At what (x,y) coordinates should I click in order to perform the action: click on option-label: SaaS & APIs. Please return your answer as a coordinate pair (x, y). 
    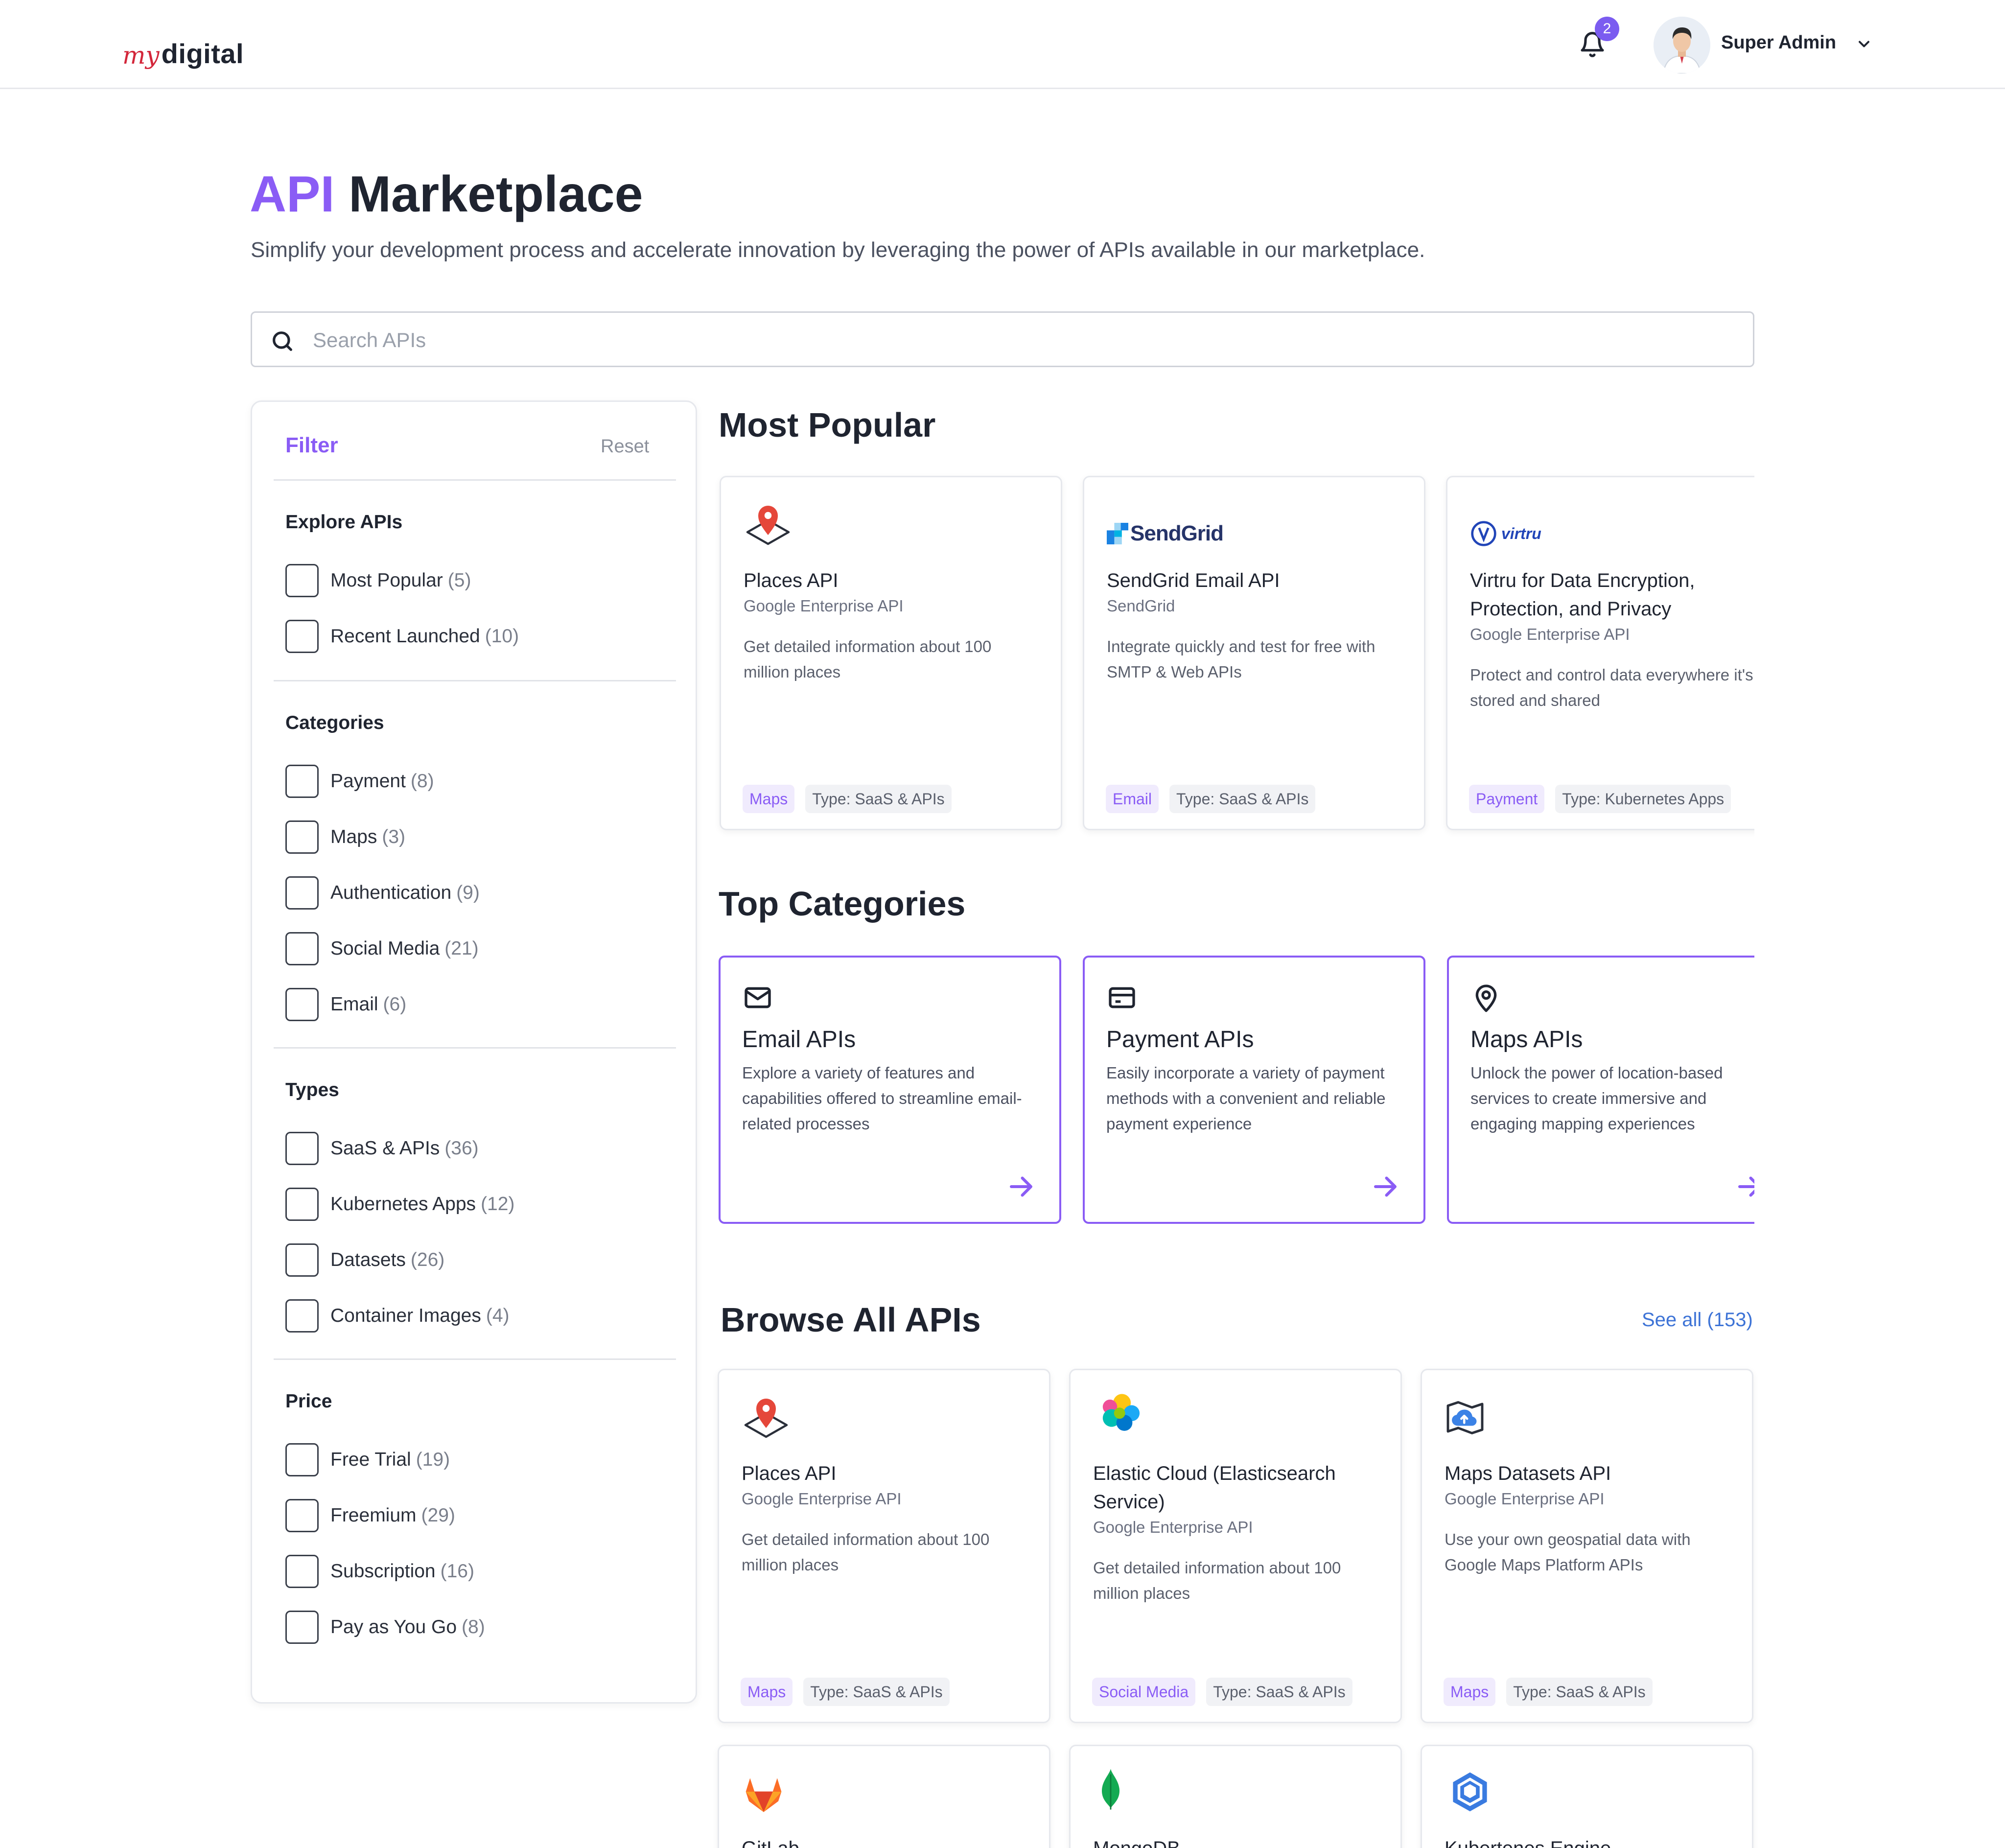
    Looking at the image, I should click on (385, 1148).